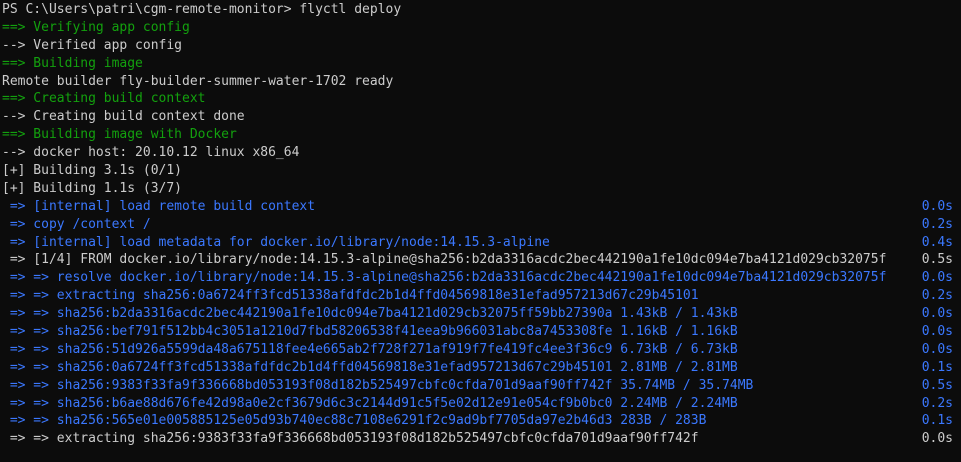  What do you see at coordinates (350, 9) in the screenshot?
I see `command-text: flyctl deploy` at bounding box center [350, 9].